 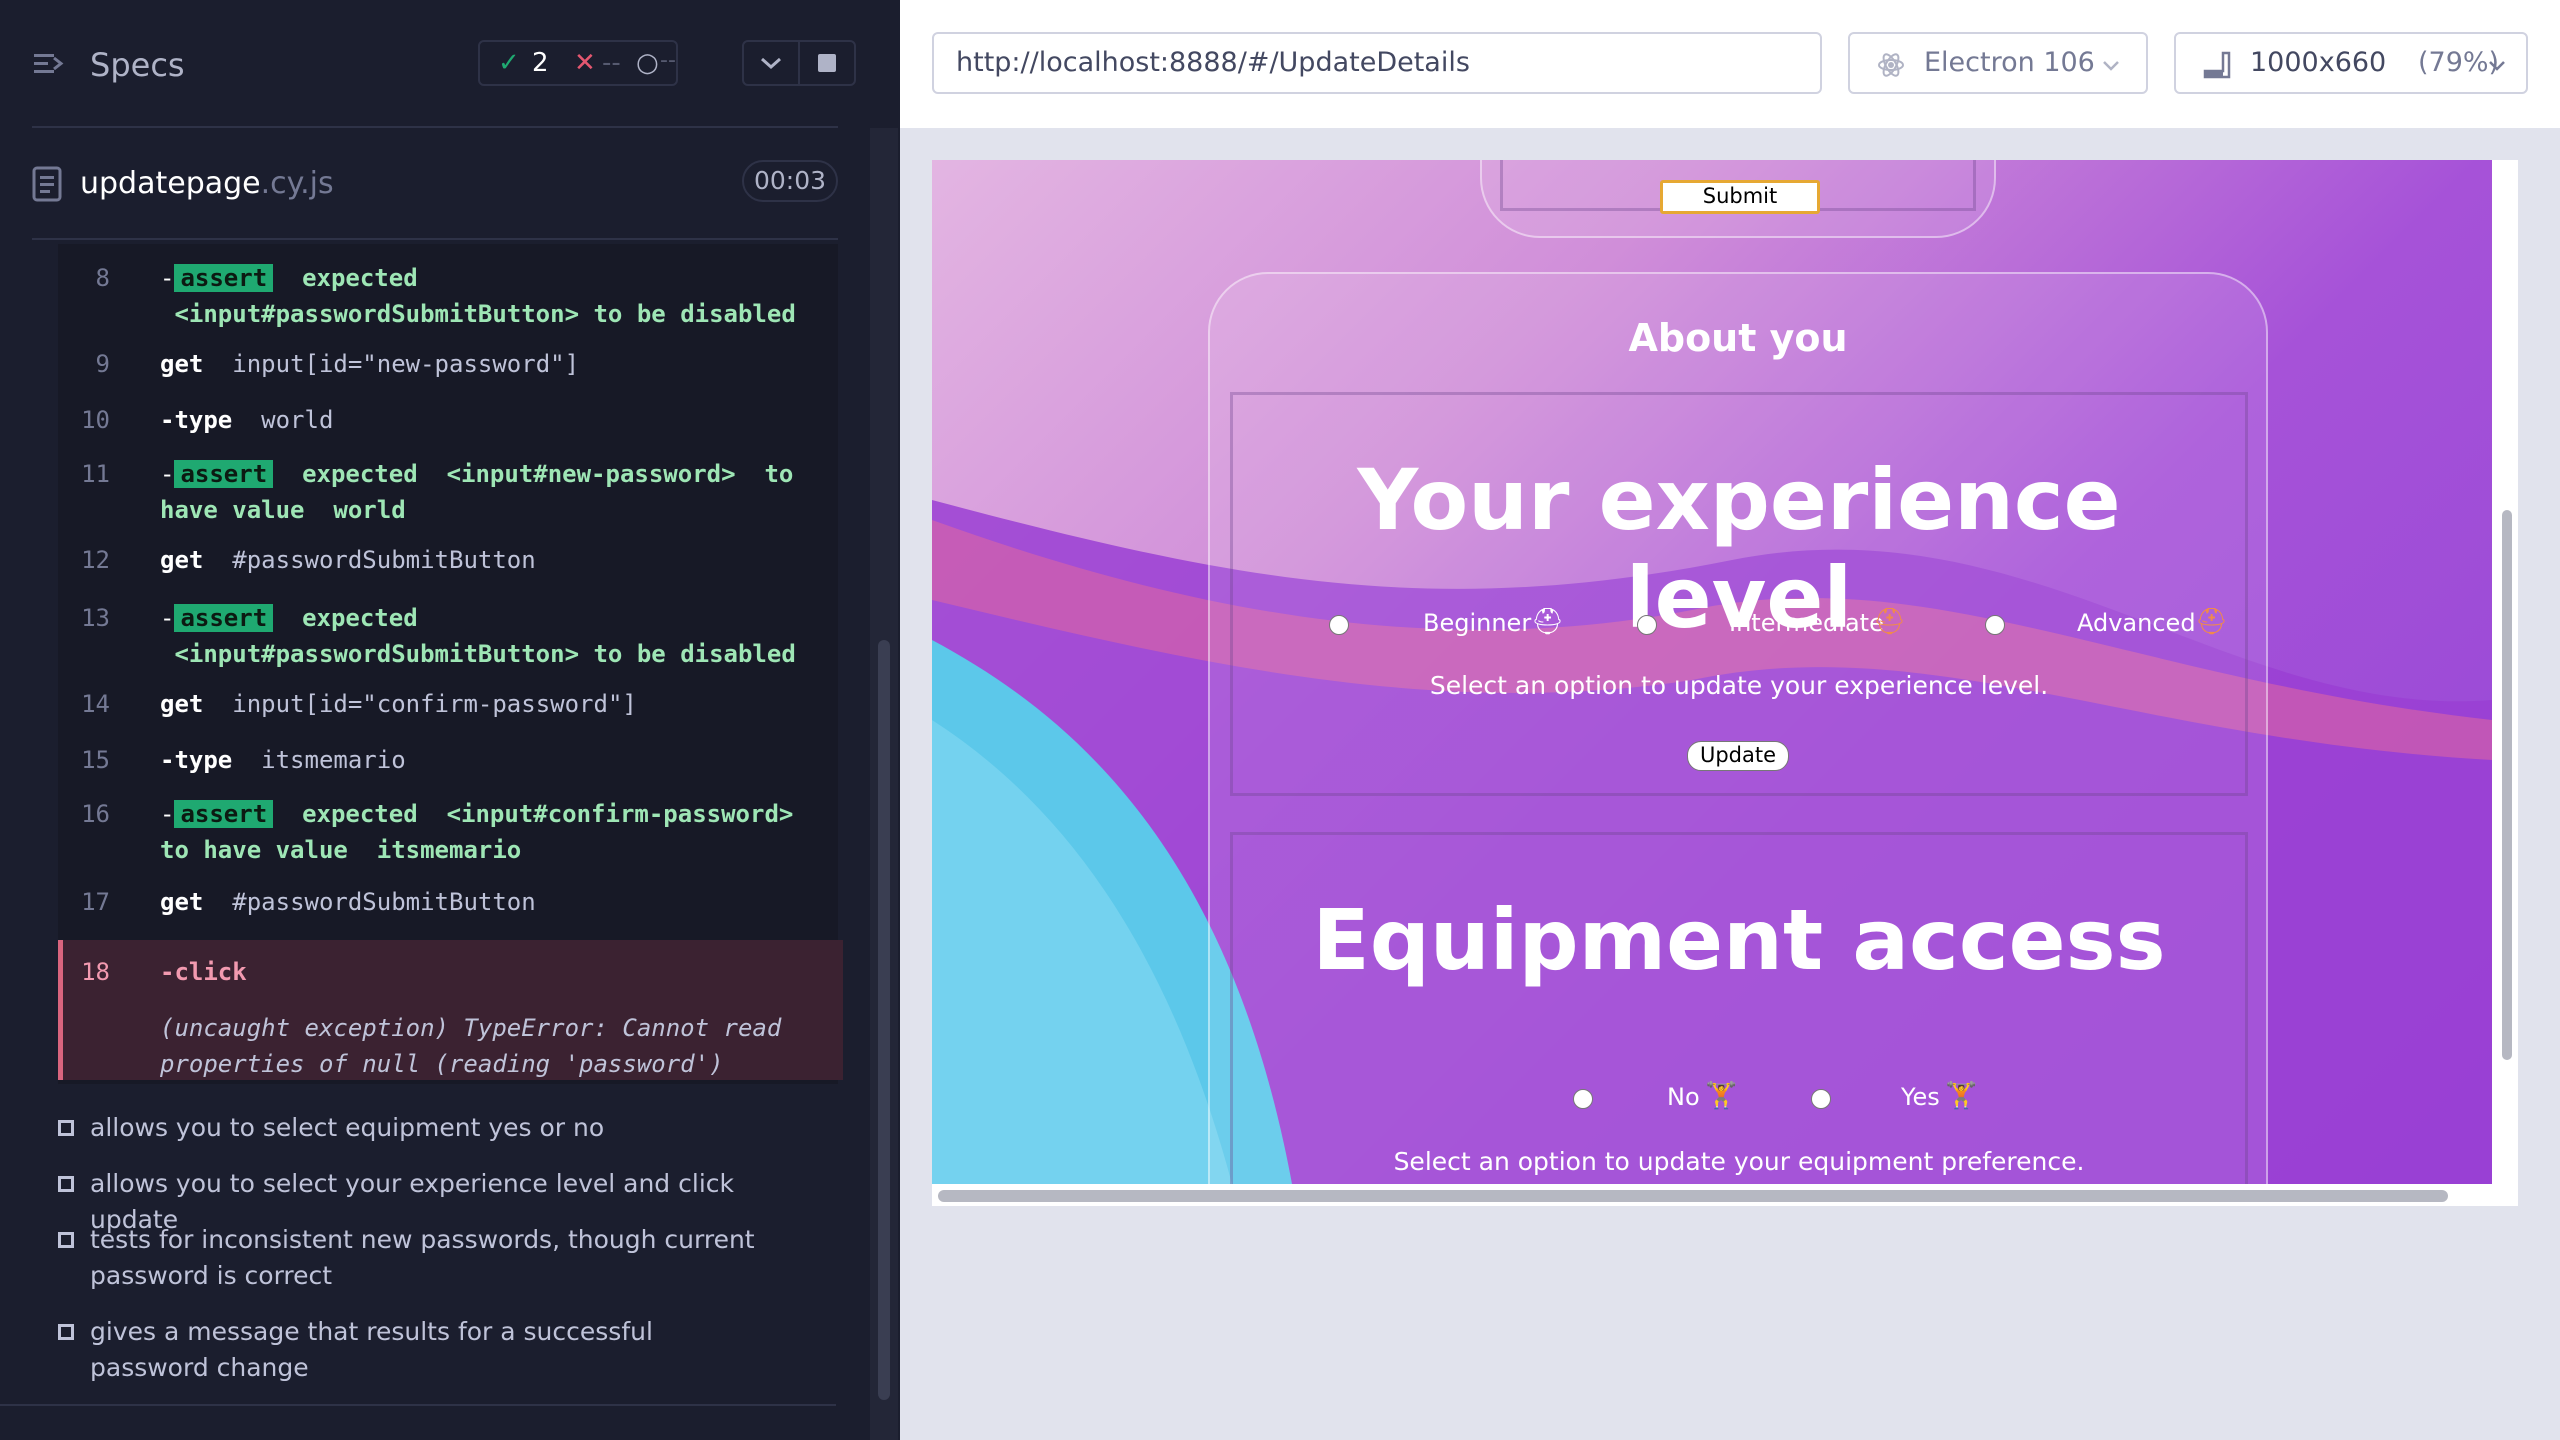 I want to click on radio-beginner, so click(x=1339, y=625).